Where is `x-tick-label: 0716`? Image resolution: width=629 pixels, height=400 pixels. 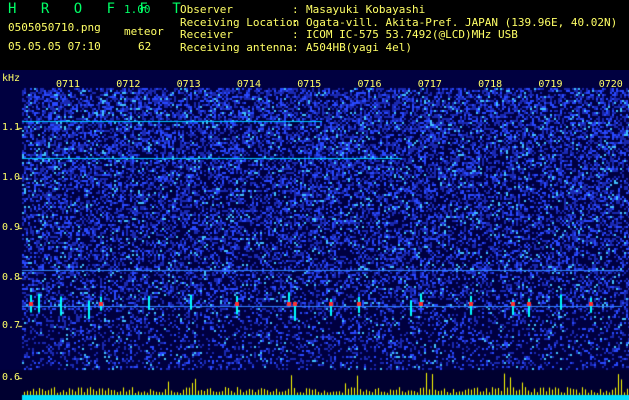 x-tick-label: 0716 is located at coordinates (369, 84).